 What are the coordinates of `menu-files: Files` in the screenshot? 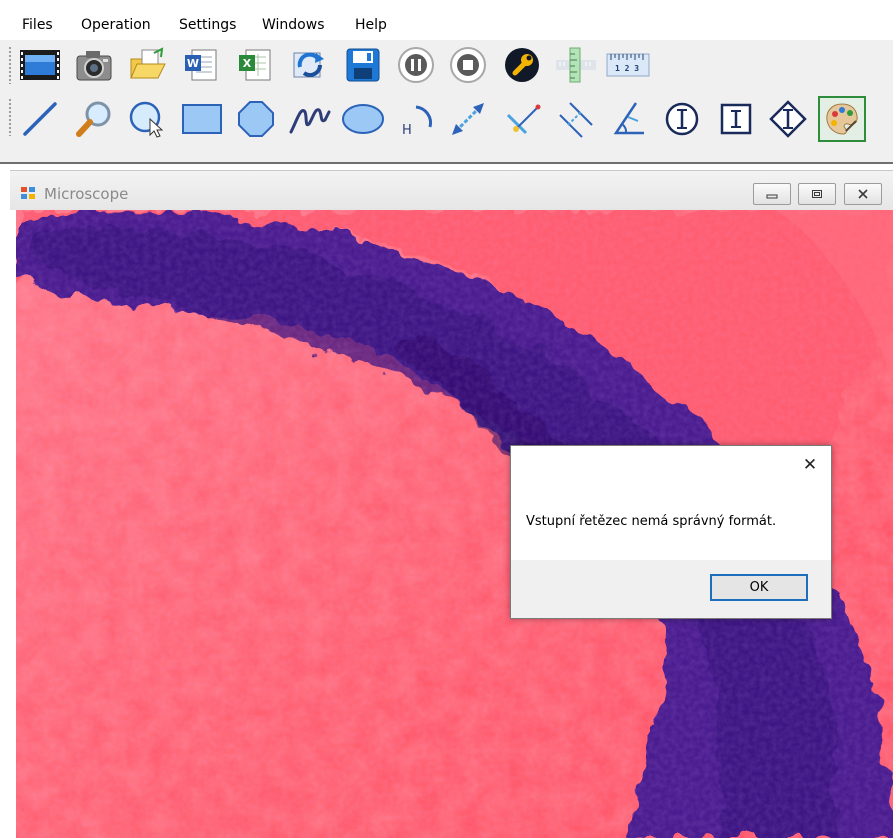 It's located at (37, 25).